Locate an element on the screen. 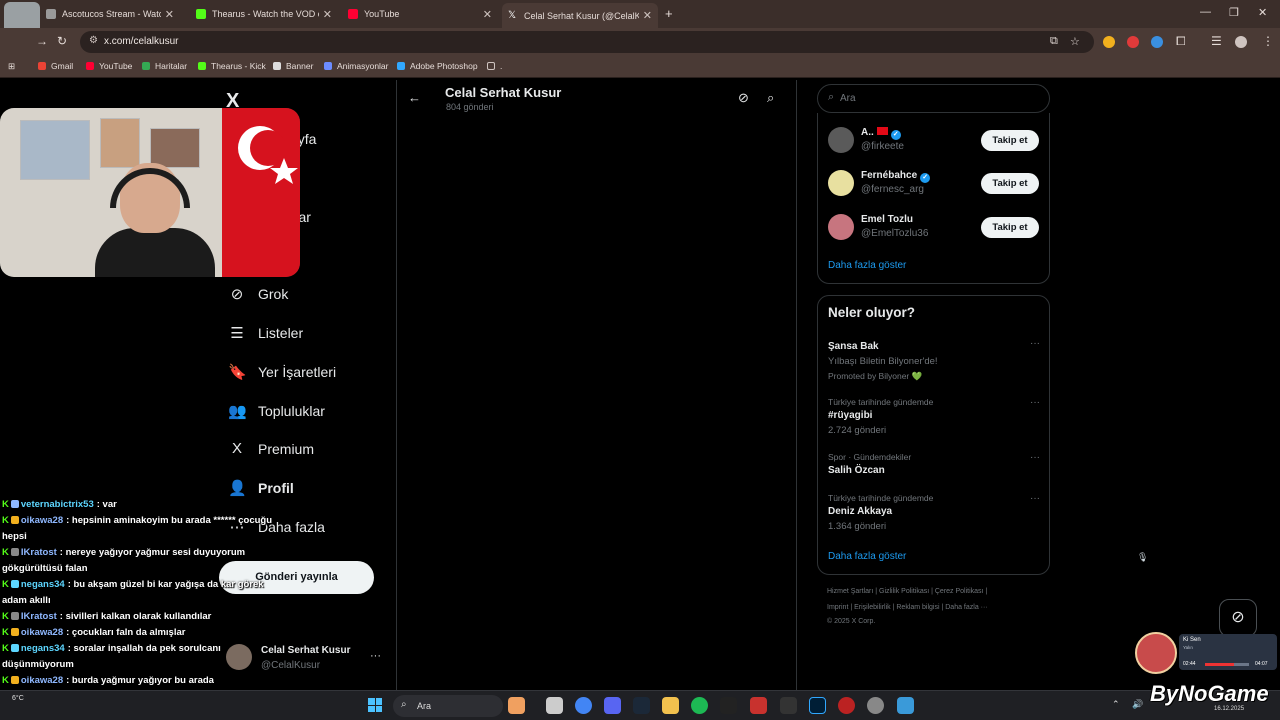  bookmark-folder: . is located at coordinates (494, 66).